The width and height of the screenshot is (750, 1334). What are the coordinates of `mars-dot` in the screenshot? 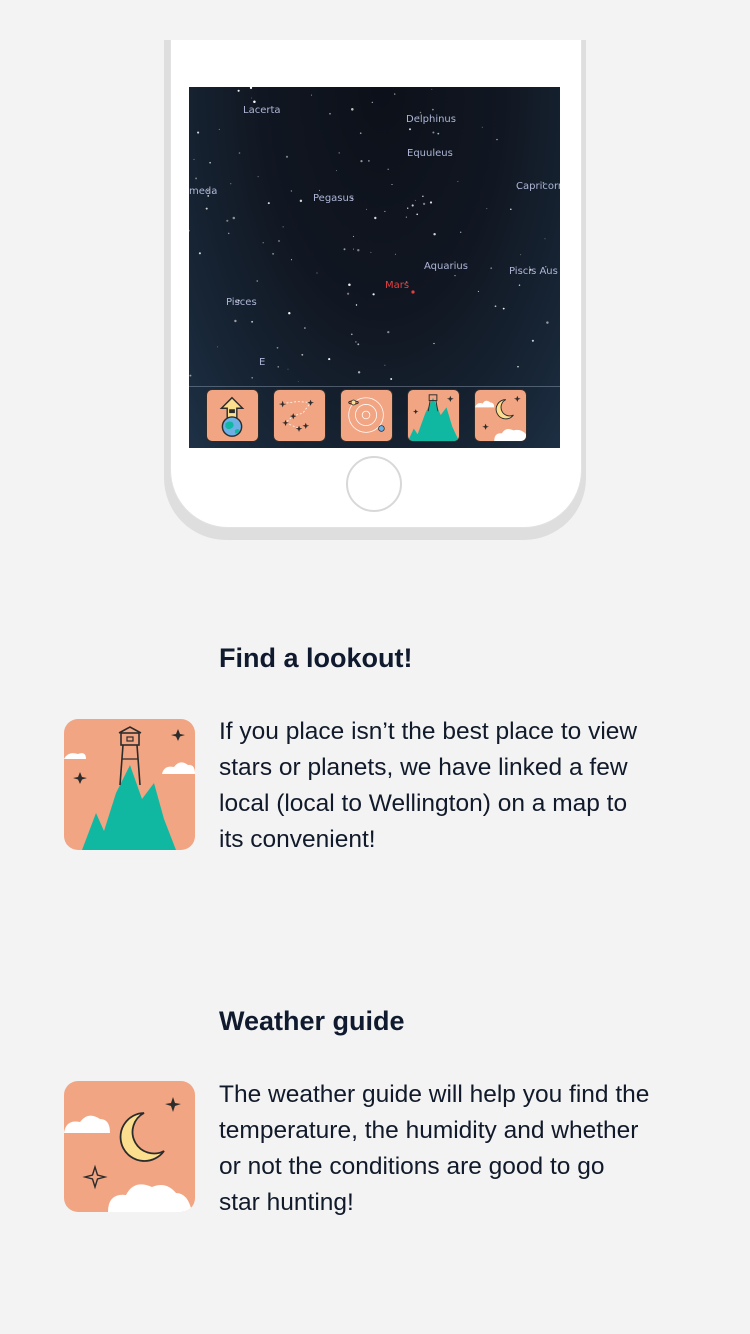 It's located at (413, 292).